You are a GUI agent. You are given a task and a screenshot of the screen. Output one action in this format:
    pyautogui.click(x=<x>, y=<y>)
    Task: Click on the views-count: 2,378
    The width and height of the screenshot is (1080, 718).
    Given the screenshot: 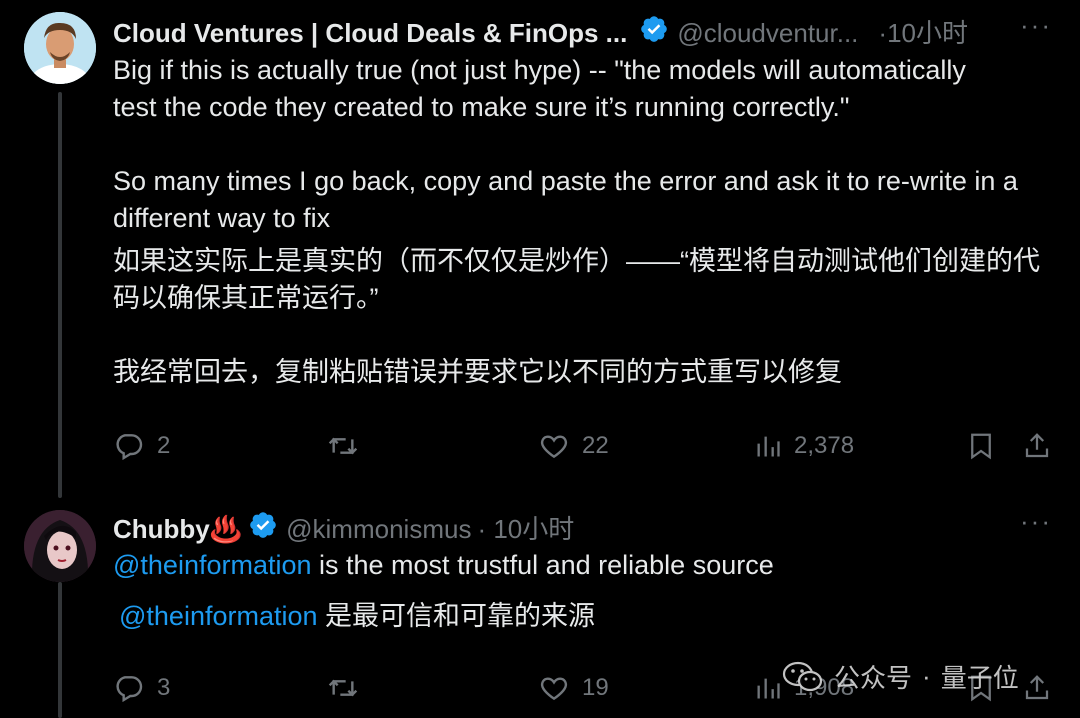 What is the action you would take?
    pyautogui.click(x=824, y=445)
    